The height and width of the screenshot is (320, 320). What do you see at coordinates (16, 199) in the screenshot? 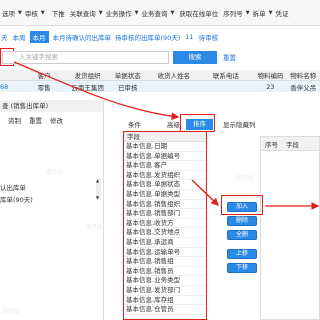
I see `scheme-item: 库单(90天)` at bounding box center [16, 199].